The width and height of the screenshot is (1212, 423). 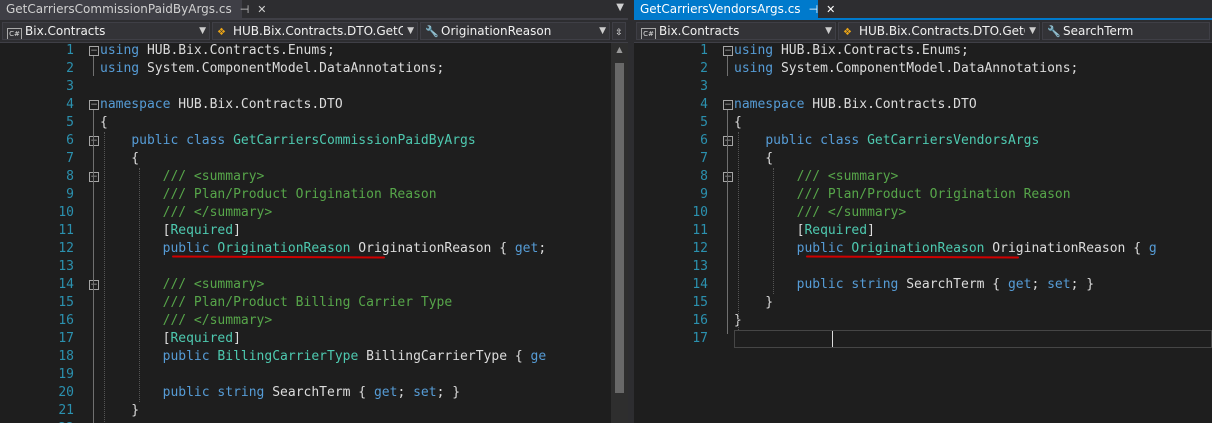 I want to click on code-line: 19, so click(x=314, y=375).